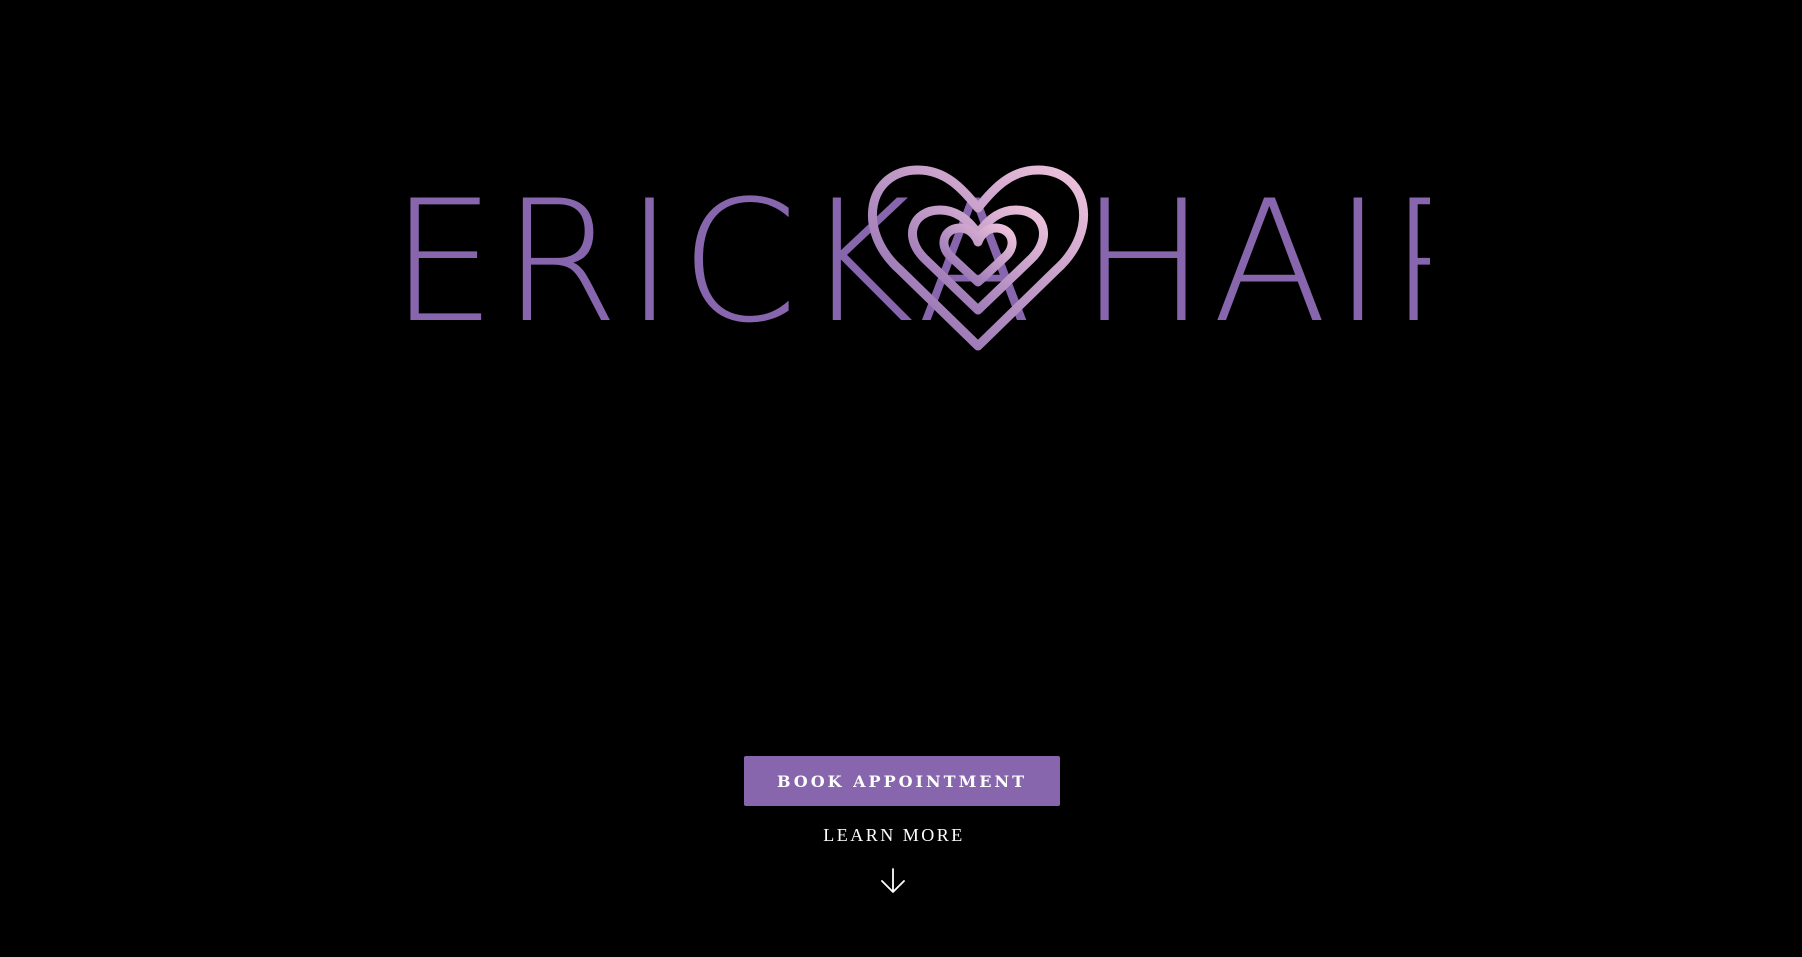 The image size is (1802, 957). Describe the element at coordinates (893, 881) in the screenshot. I see `arrow-down-icon` at that location.